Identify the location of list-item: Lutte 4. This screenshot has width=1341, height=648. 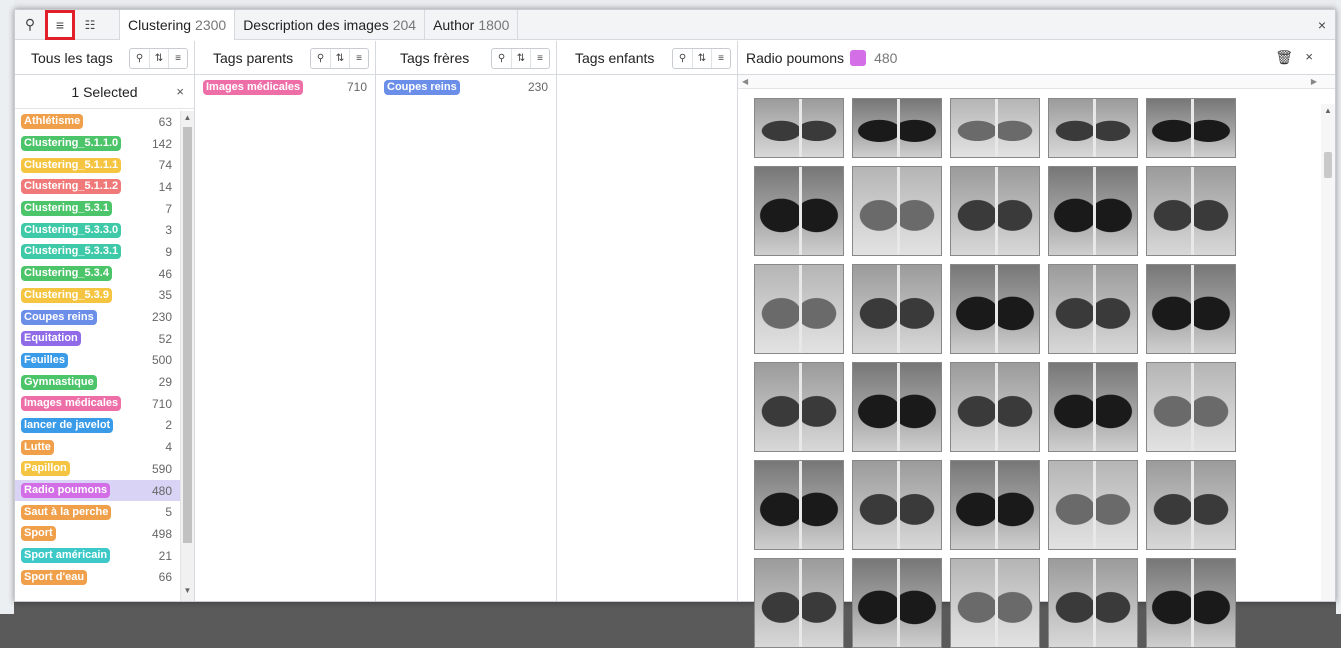
(97, 447).